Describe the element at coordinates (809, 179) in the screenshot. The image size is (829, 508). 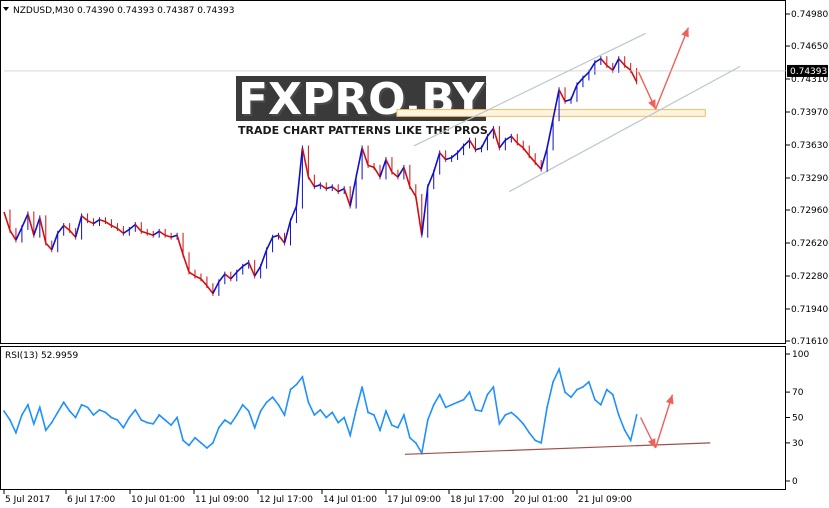
I see `price-axis-label: 0.73290` at that location.